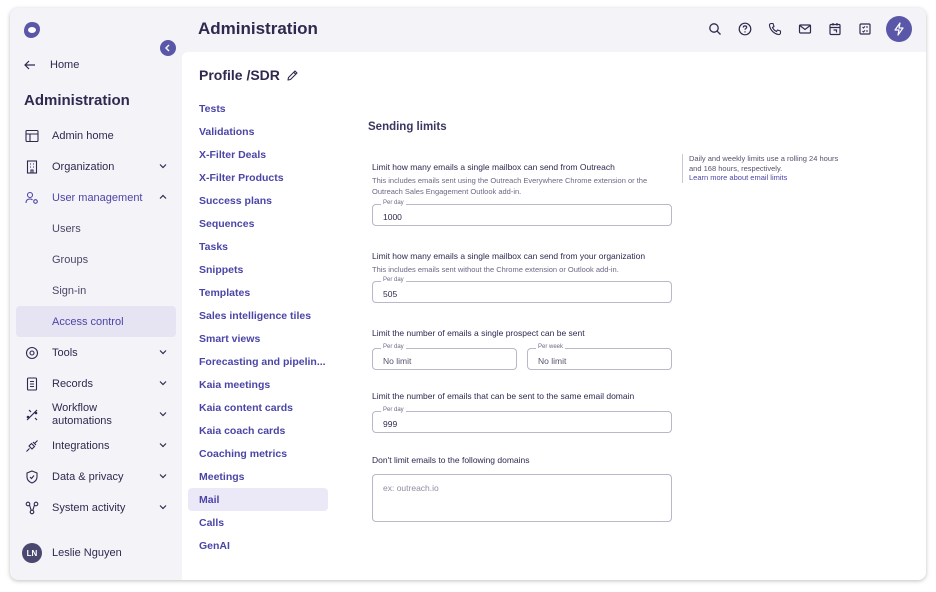 The width and height of the screenshot is (936, 592). I want to click on sidebar-item-tools: Tools, so click(96, 352).